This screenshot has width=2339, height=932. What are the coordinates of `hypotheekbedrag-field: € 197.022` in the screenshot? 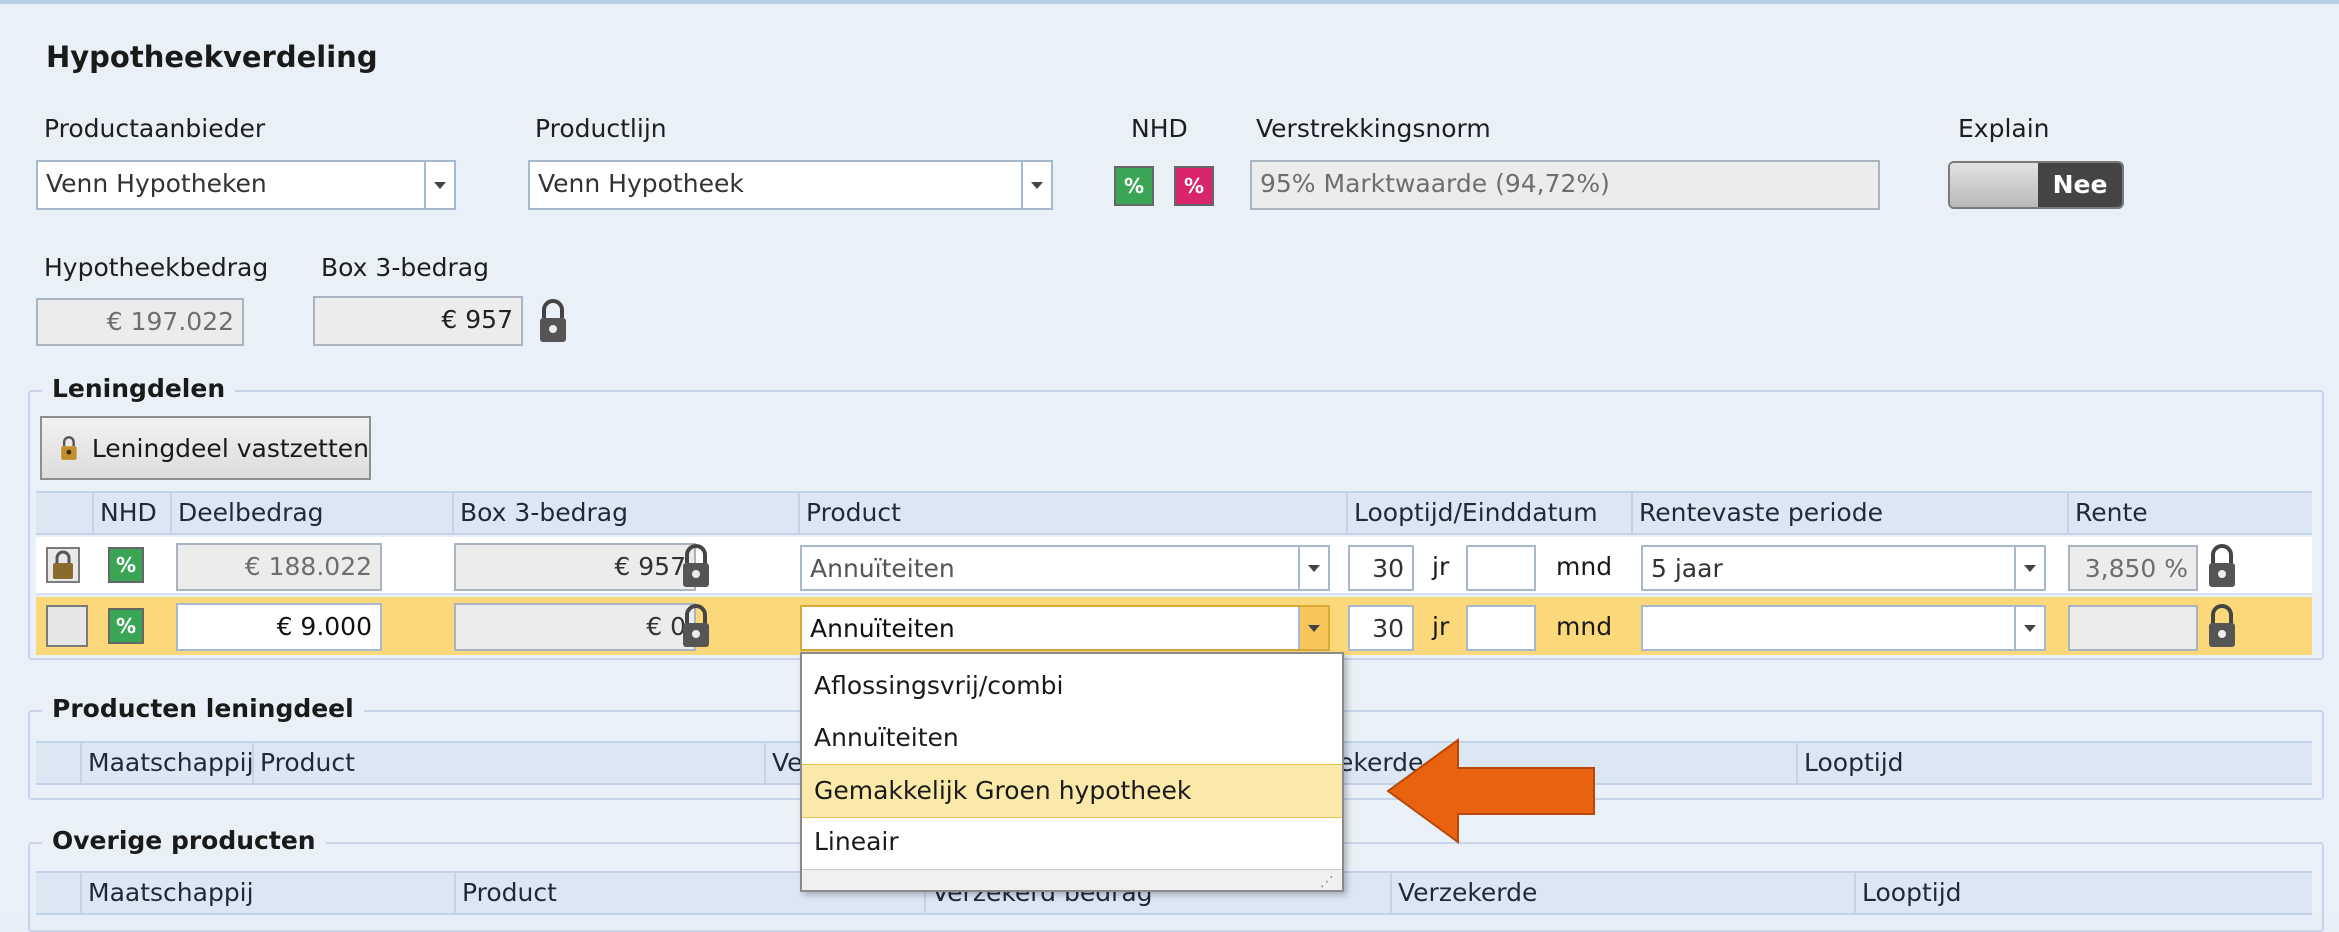 It's located at (140, 322).